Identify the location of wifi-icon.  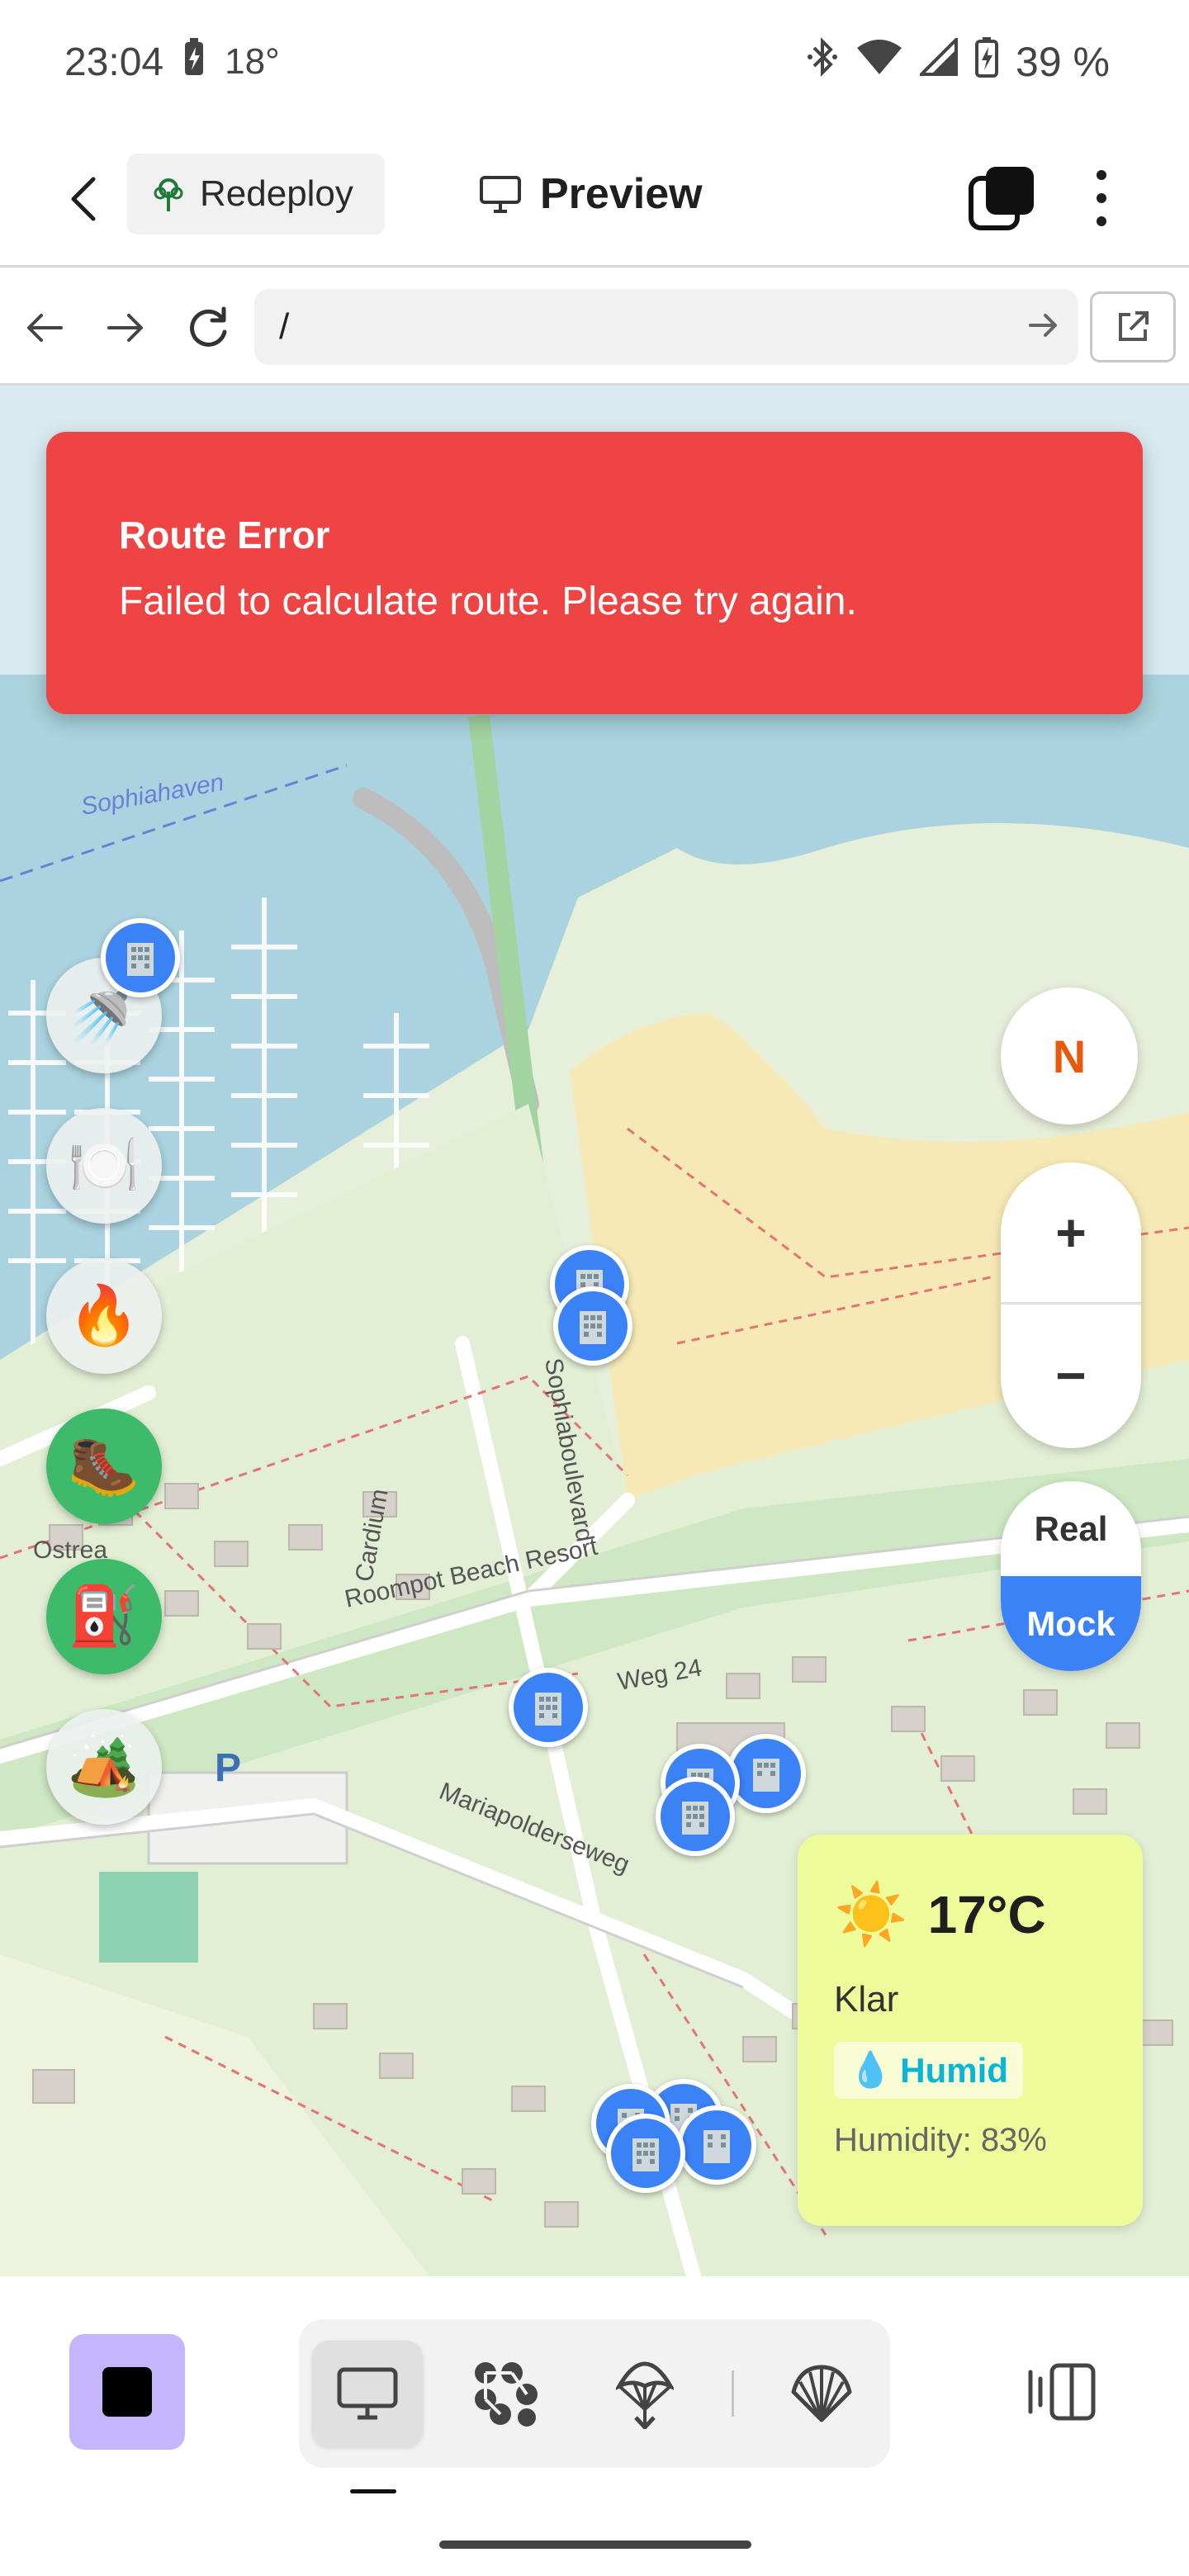
(879, 62).